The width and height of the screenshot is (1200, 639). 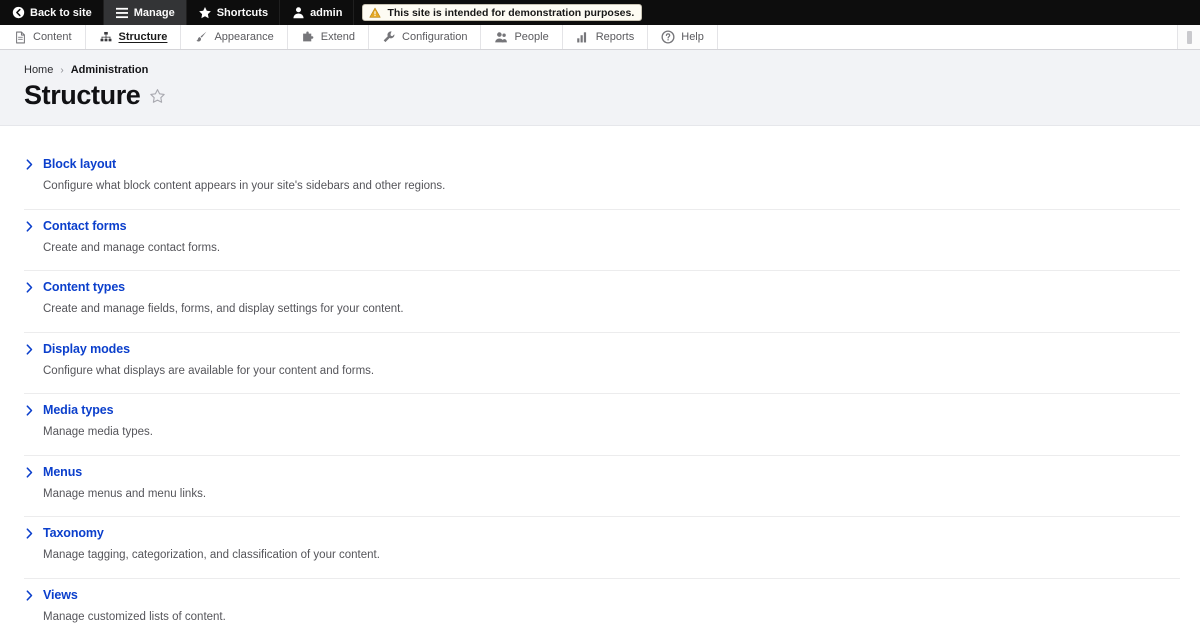 I want to click on nav-item-label: Help, so click(x=692, y=36).